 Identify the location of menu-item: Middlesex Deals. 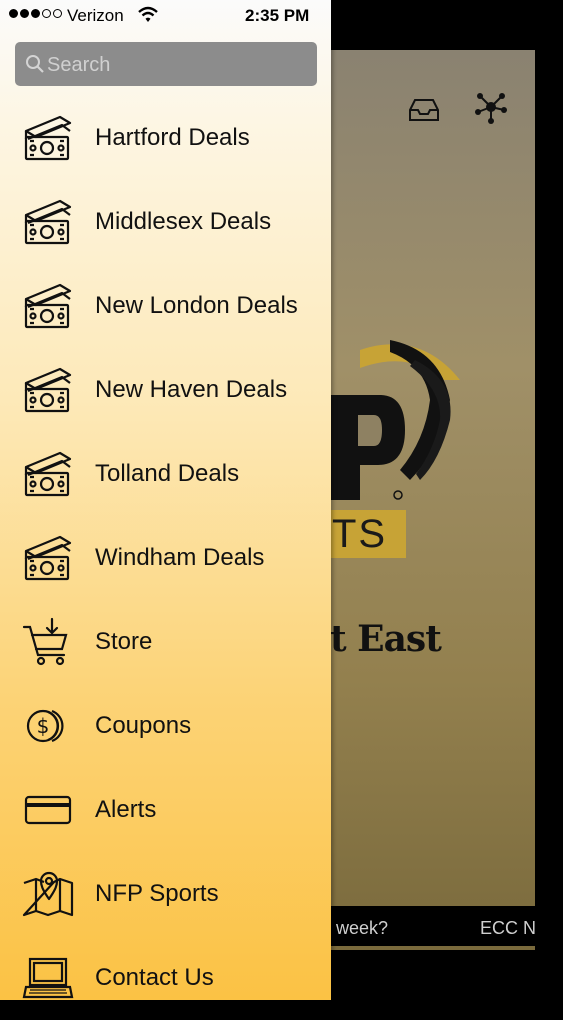
(165, 222).